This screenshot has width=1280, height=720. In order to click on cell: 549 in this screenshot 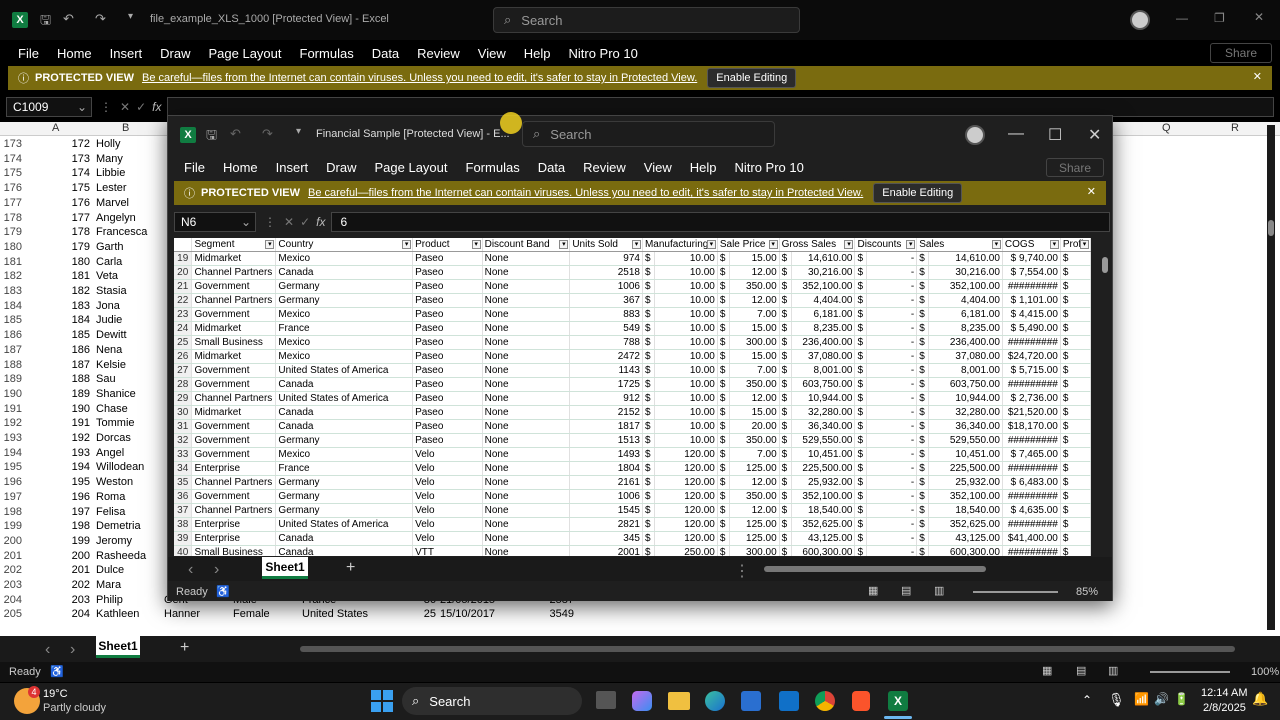, I will do `click(606, 328)`.